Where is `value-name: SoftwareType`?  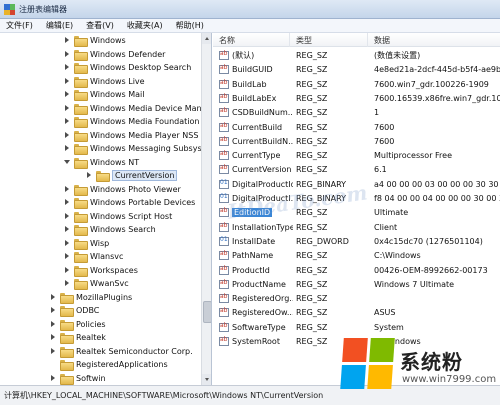 value-name: SoftwareType is located at coordinates (259, 327).